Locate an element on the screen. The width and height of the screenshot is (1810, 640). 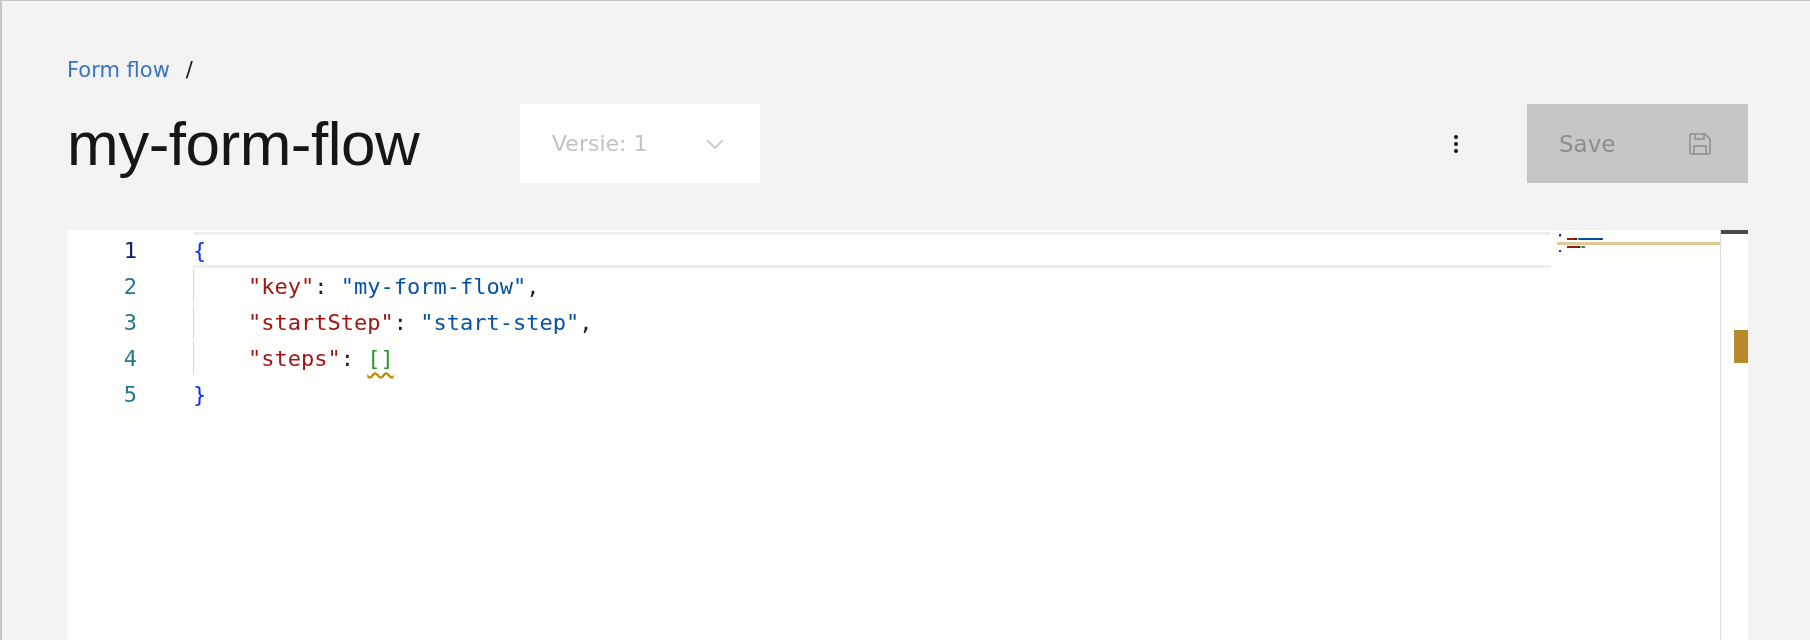
code-line: "steps": [] is located at coordinates (321, 358).